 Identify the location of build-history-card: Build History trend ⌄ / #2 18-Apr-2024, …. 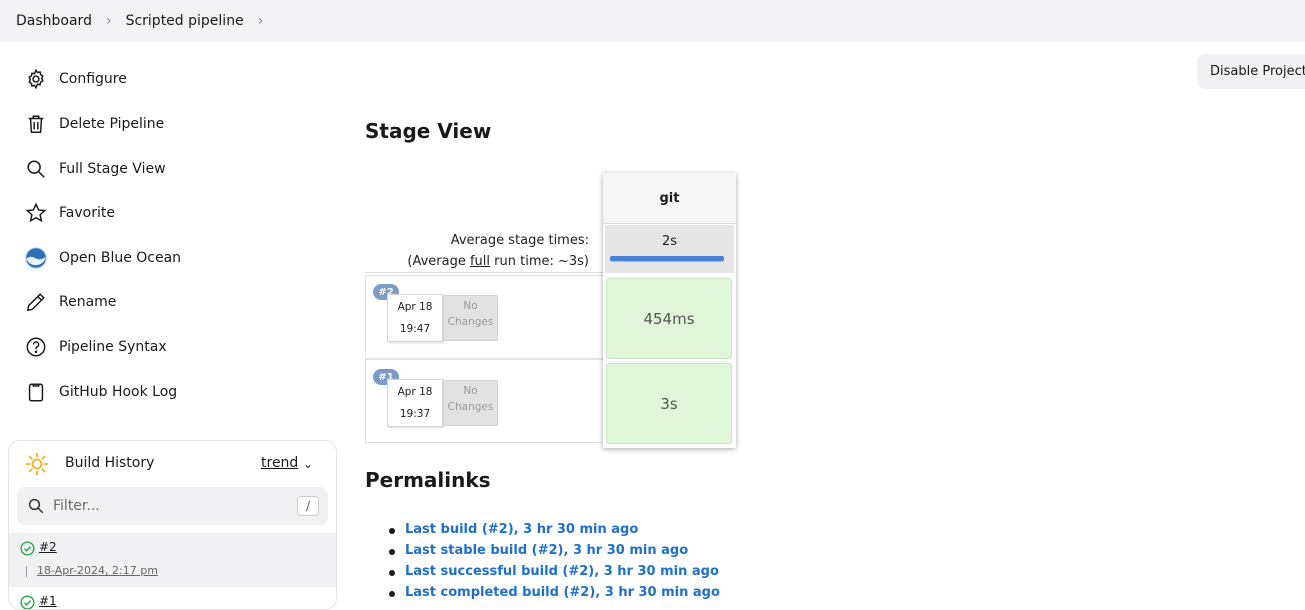
(172, 525).